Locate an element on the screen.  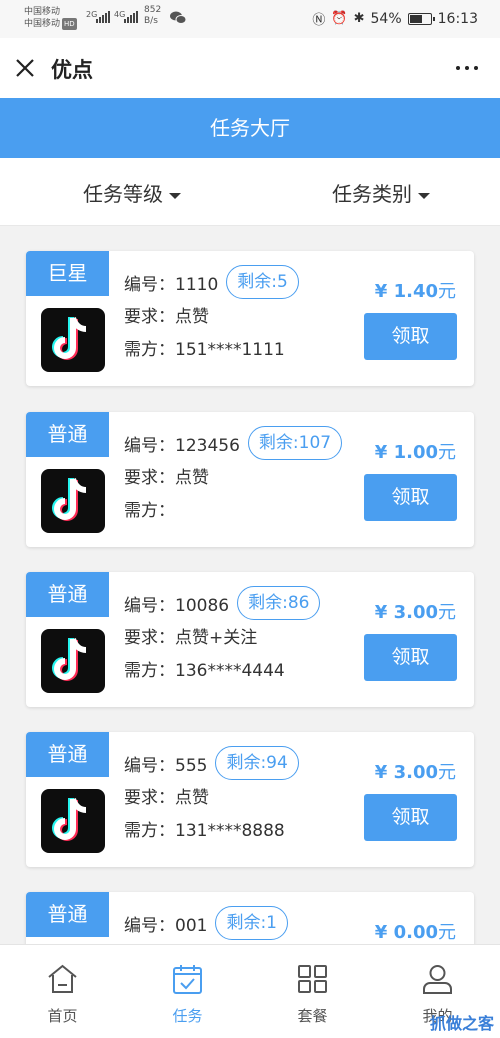
carrier-1: 中国移动 is located at coordinates (42, 12).